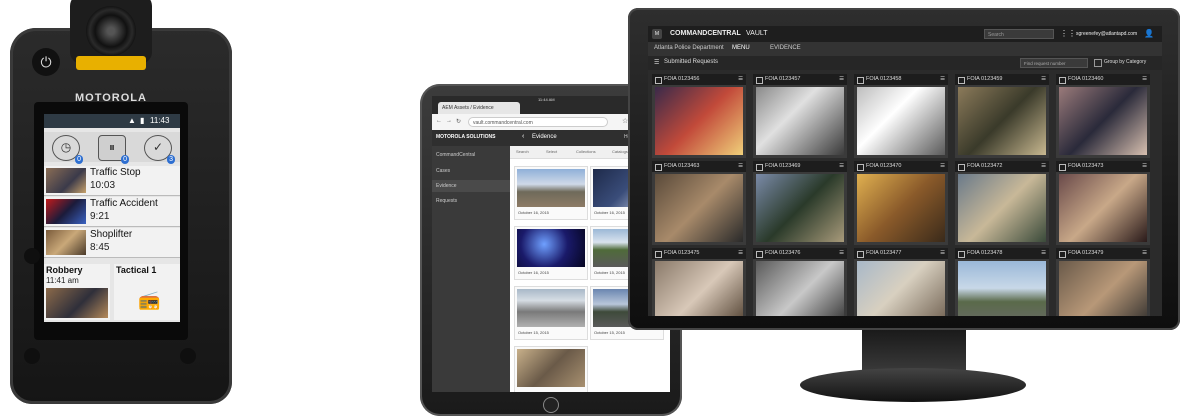  What do you see at coordinates (901, 116) in the screenshot?
I see `request-card: FOIA 0123458 ☰` at bounding box center [901, 116].